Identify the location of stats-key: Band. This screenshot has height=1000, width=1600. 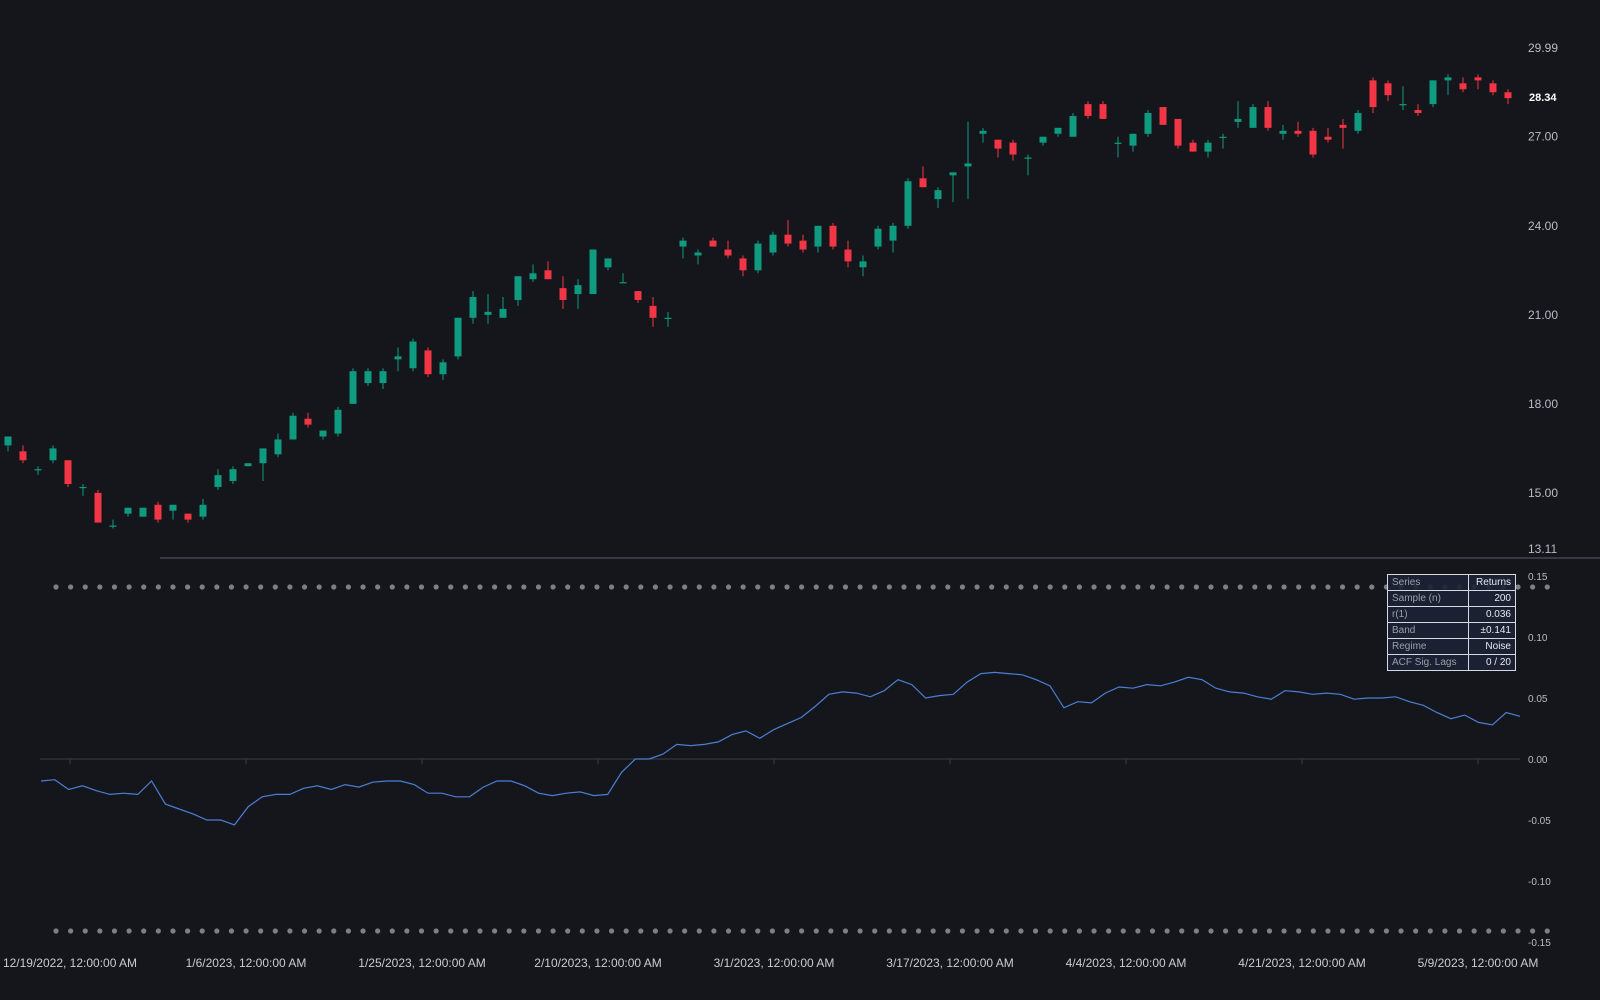
(1428, 630).